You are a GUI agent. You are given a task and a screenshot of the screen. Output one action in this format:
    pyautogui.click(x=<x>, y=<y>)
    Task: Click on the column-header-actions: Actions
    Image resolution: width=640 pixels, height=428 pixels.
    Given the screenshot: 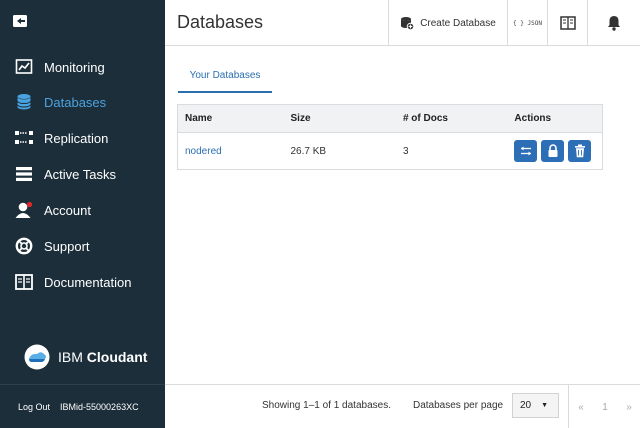 What is the action you would take?
    pyautogui.click(x=533, y=118)
    